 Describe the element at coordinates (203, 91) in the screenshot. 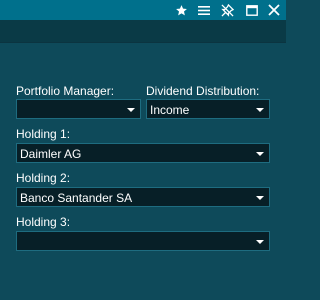

I see `dividend-distribution-label: Dividend Distribution:` at that location.